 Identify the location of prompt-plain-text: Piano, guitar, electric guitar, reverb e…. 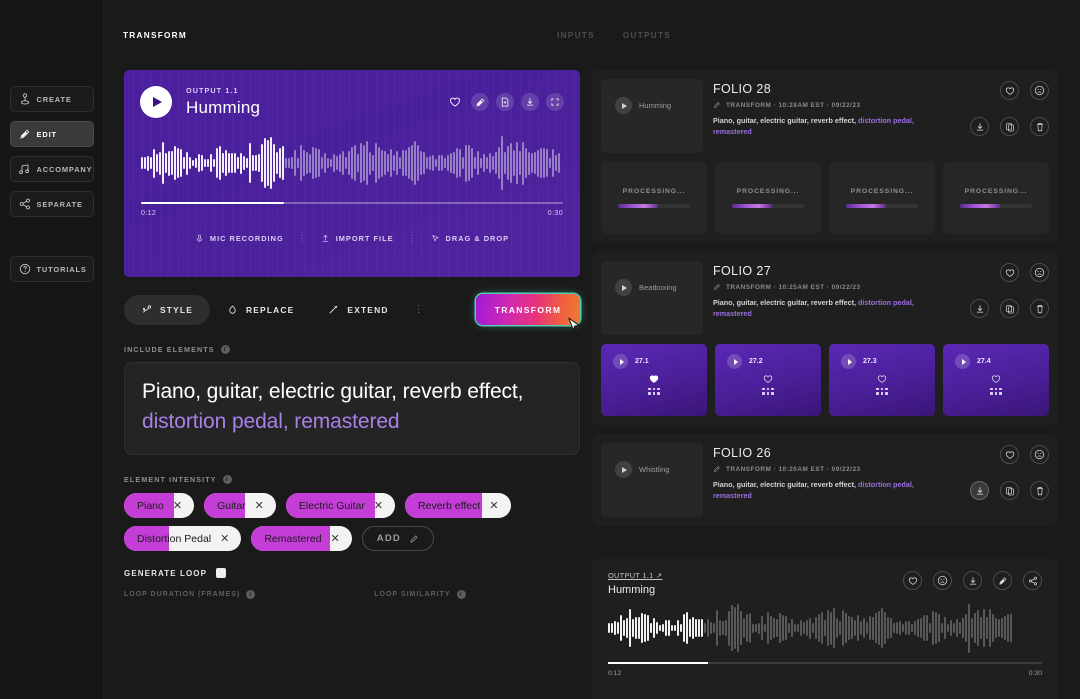
(333, 391).